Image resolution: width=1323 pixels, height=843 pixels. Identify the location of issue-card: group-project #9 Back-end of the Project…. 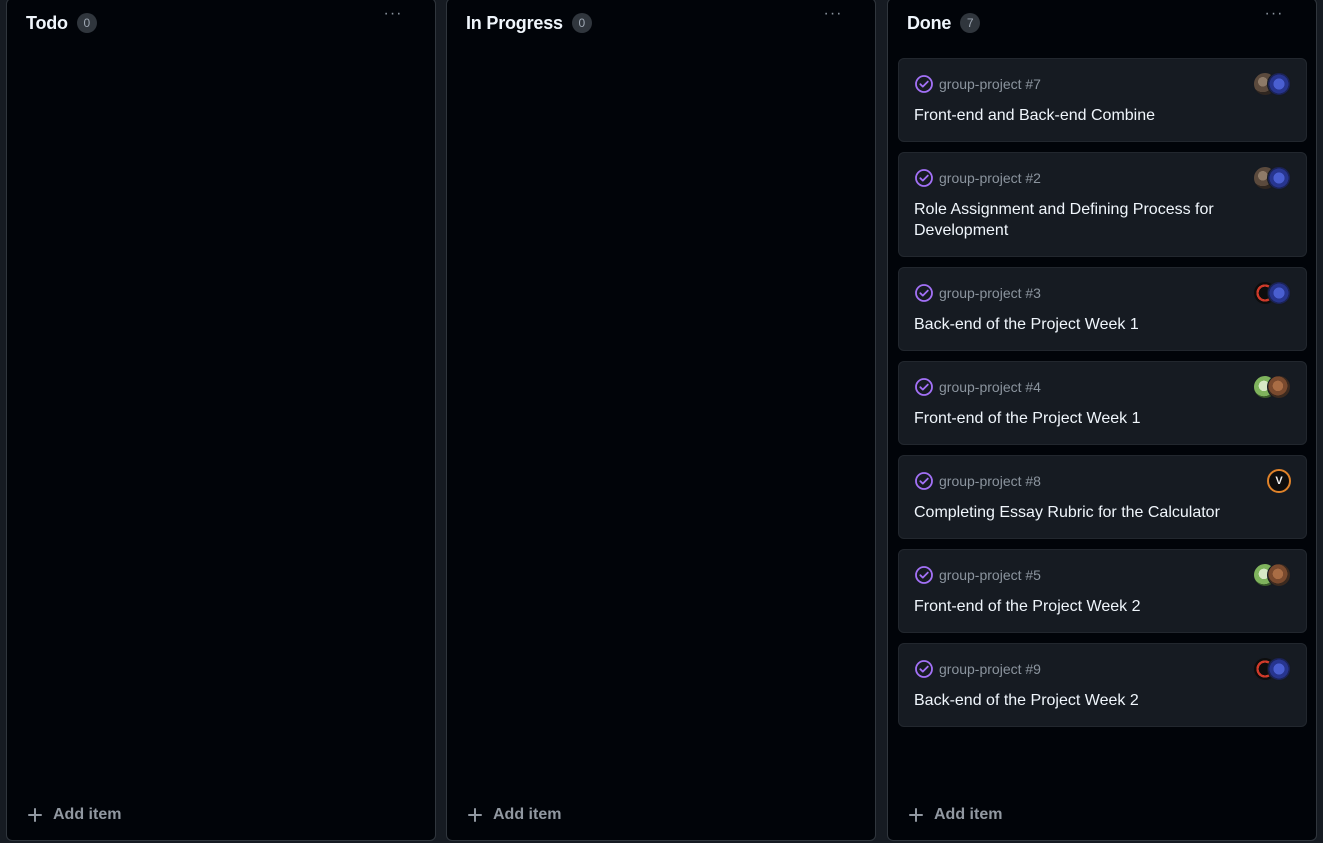
(1102, 685).